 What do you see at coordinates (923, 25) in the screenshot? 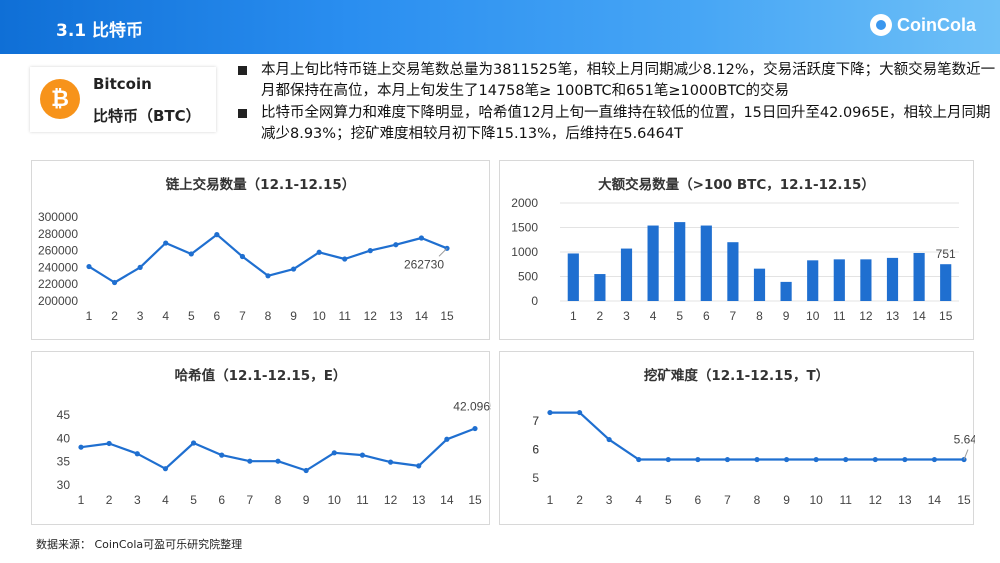
I see `coincola-logo: CoinCola` at bounding box center [923, 25].